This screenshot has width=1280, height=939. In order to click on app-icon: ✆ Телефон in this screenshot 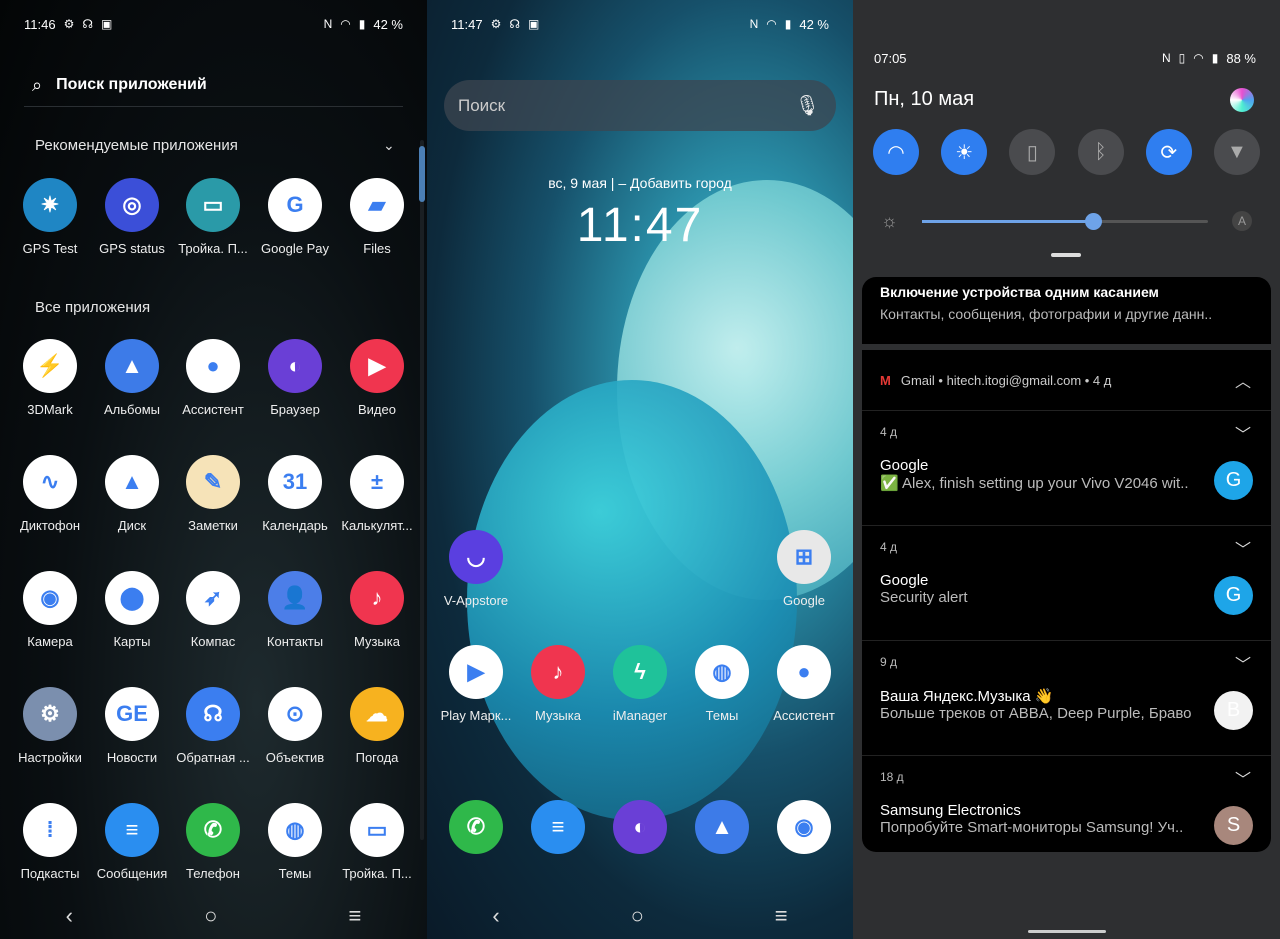, I will do `click(213, 842)`.